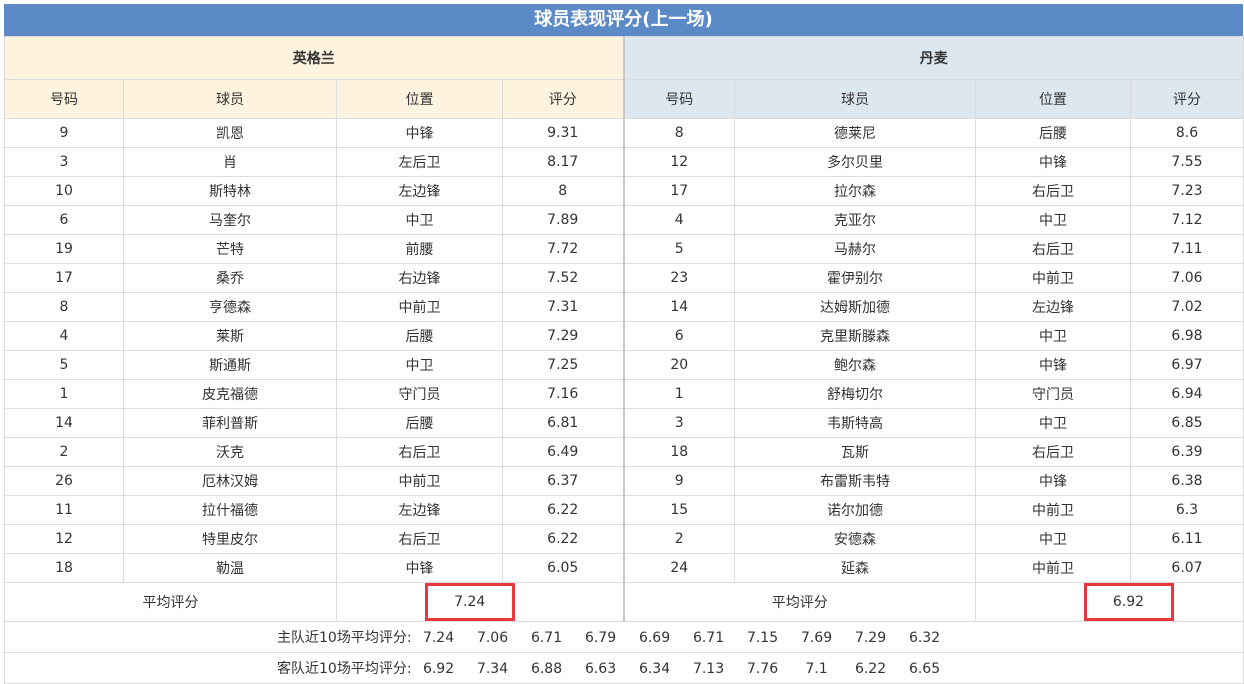  Describe the element at coordinates (563, 481) in the screenshot. I see `home-player-rating: 6.37` at that location.